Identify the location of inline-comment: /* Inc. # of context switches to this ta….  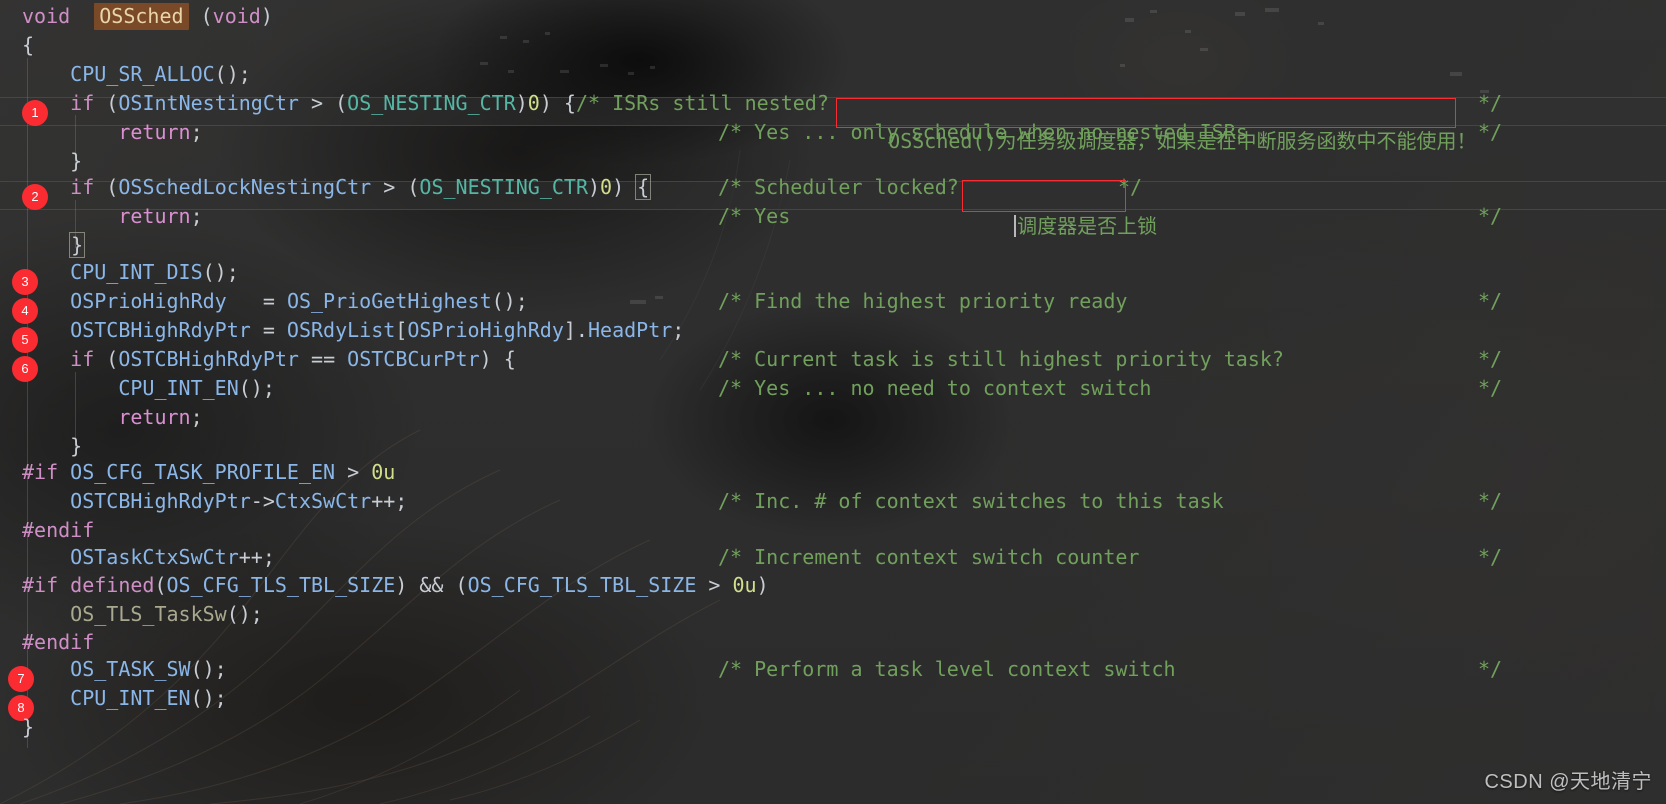
(971, 501).